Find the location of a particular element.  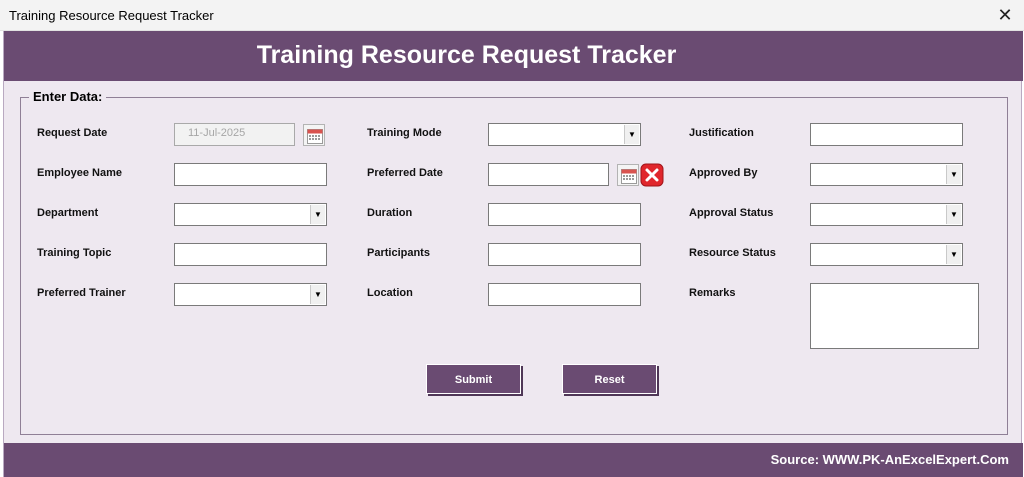

training-topic-field is located at coordinates (250, 254).